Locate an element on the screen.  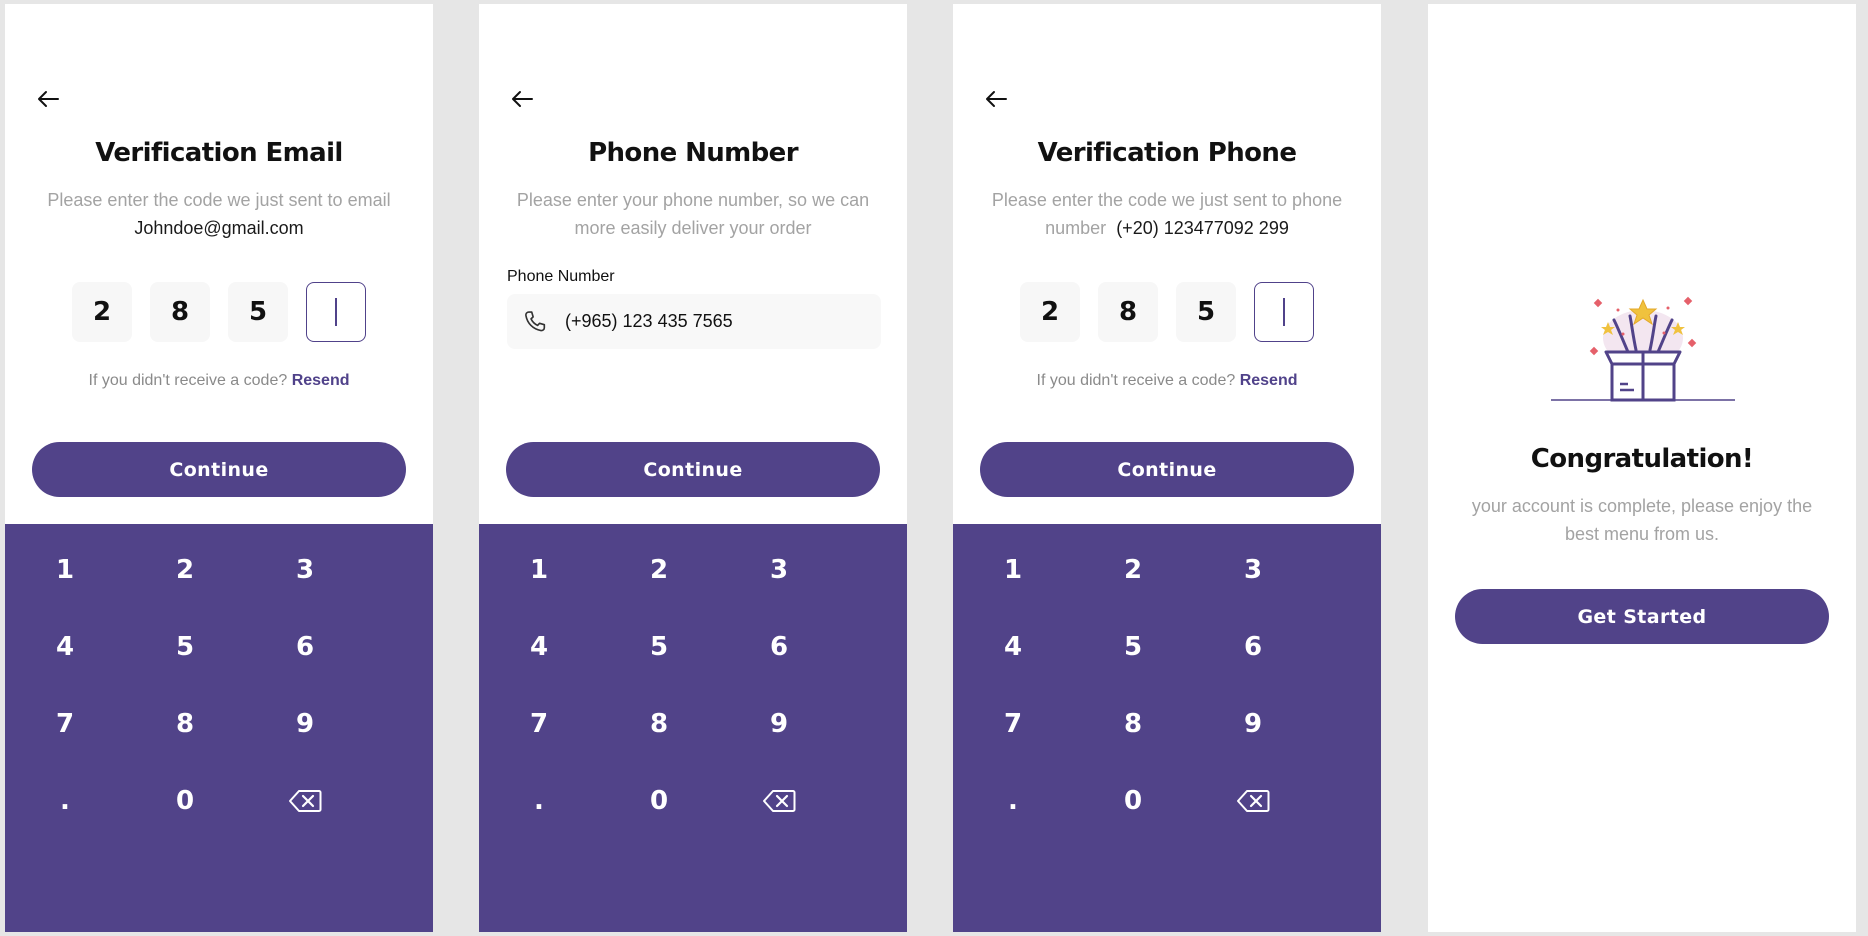
get-started-button: Get Started is located at coordinates (1642, 616).